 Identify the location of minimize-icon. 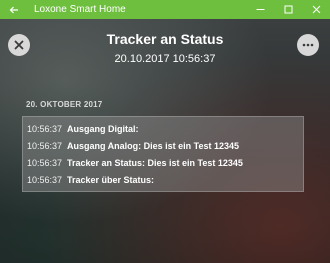
(260, 9).